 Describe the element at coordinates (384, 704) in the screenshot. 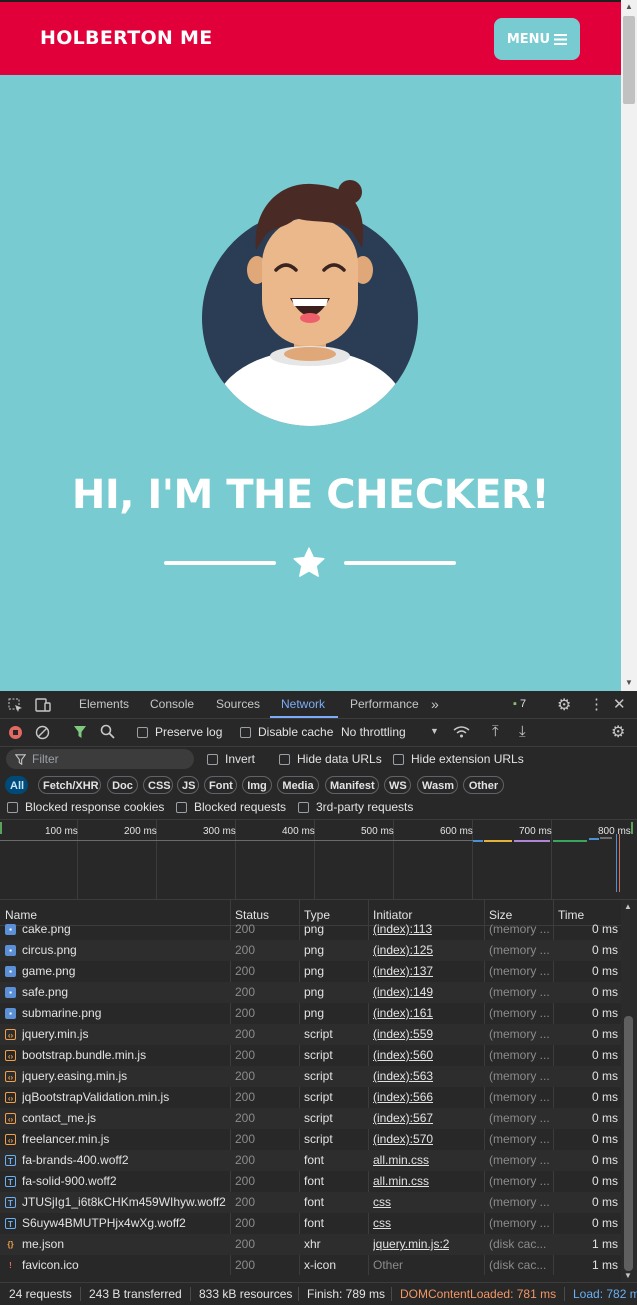

I see `tab-performance: Performance` at that location.